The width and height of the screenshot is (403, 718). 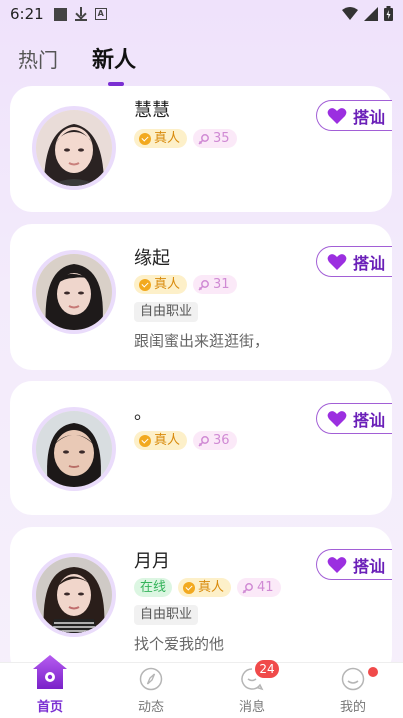 What do you see at coordinates (49, 707) in the screenshot?
I see `nav-home-label: 首页` at bounding box center [49, 707].